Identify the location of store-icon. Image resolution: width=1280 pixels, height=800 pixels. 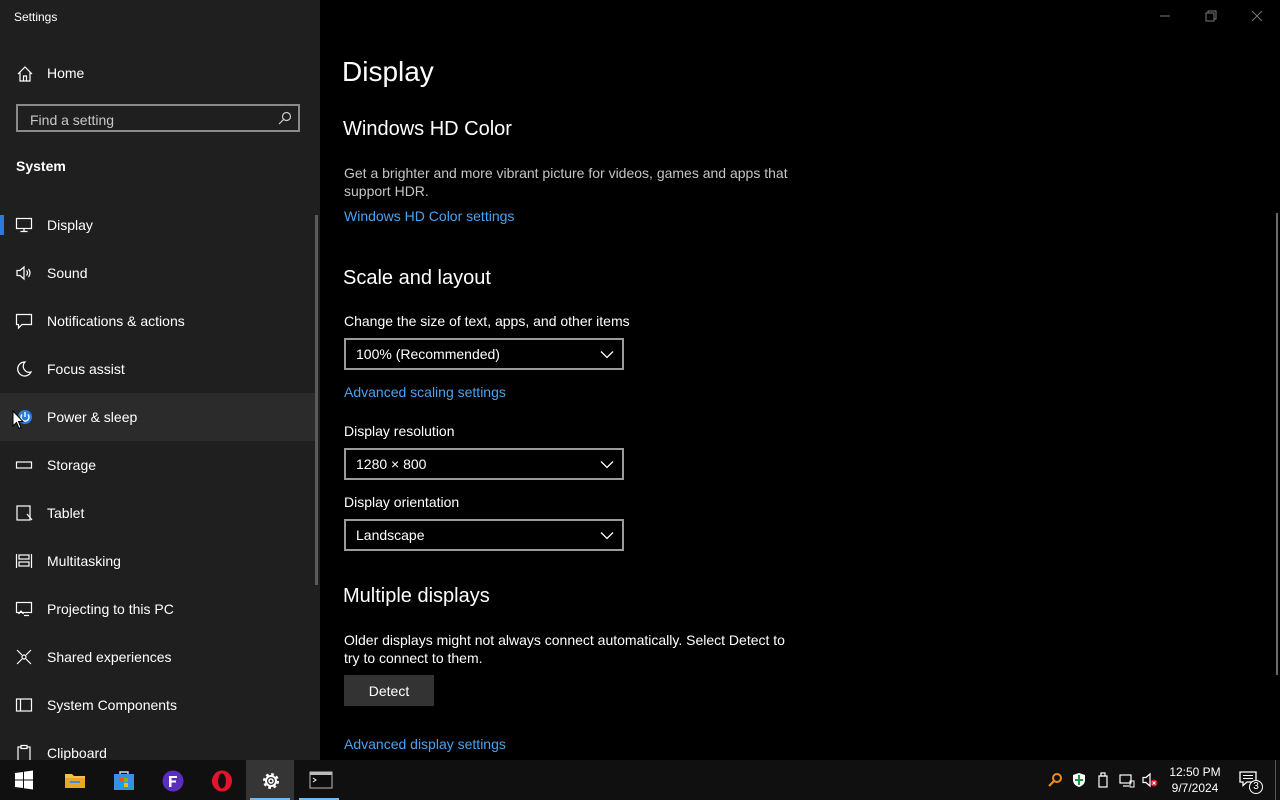
(124, 780).